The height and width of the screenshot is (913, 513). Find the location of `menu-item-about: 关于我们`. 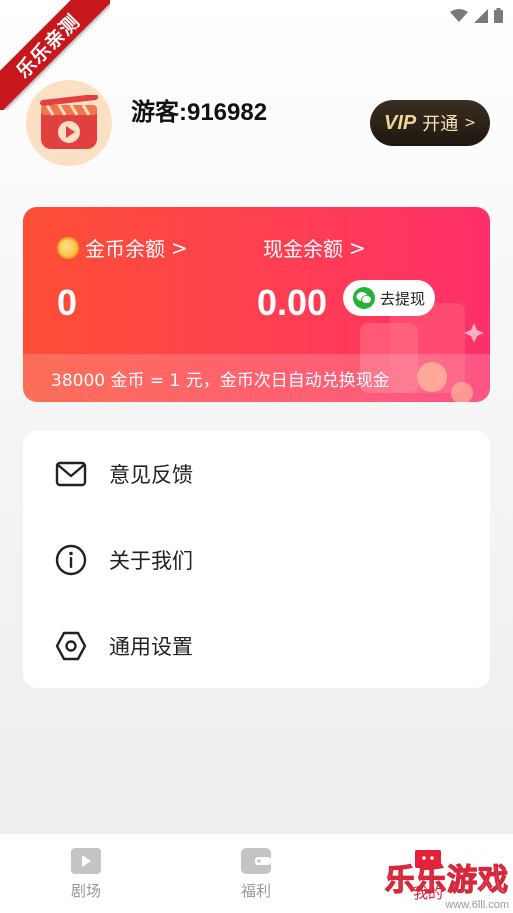

menu-item-about: 关于我们 is located at coordinates (256, 560).